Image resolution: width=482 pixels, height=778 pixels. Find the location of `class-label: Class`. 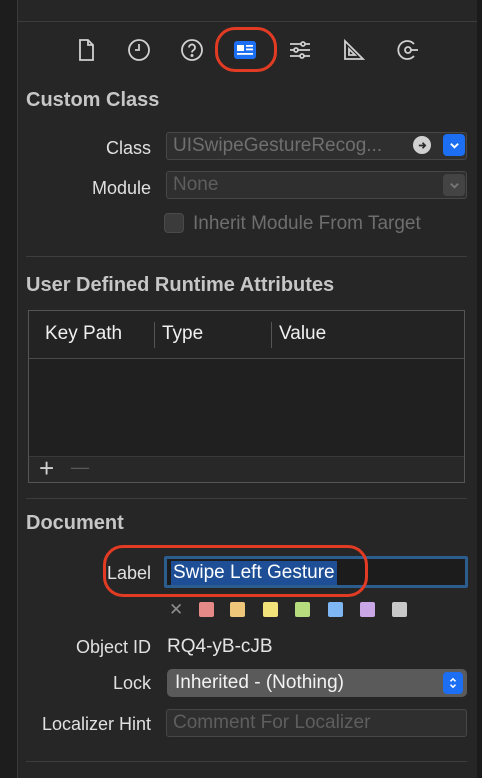

class-label: Class is located at coordinates (128, 148).